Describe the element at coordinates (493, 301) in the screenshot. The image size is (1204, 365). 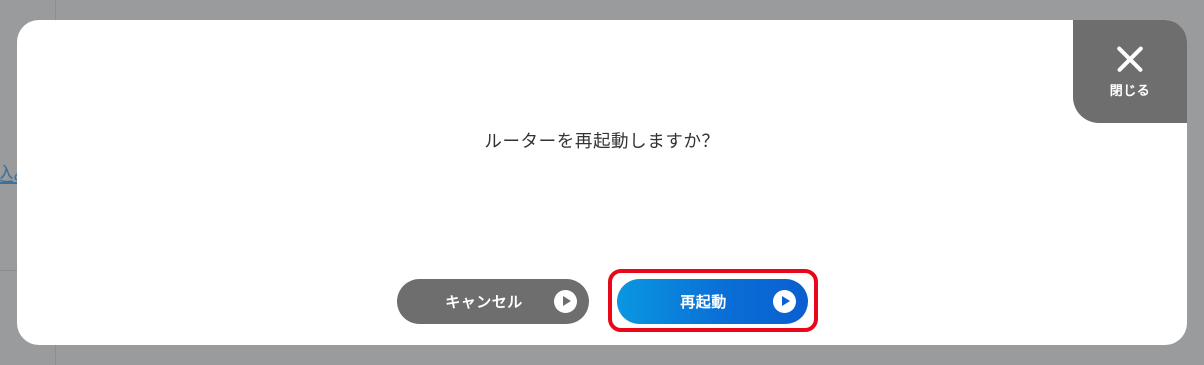
I see `cancel-button: キャンセル` at that location.